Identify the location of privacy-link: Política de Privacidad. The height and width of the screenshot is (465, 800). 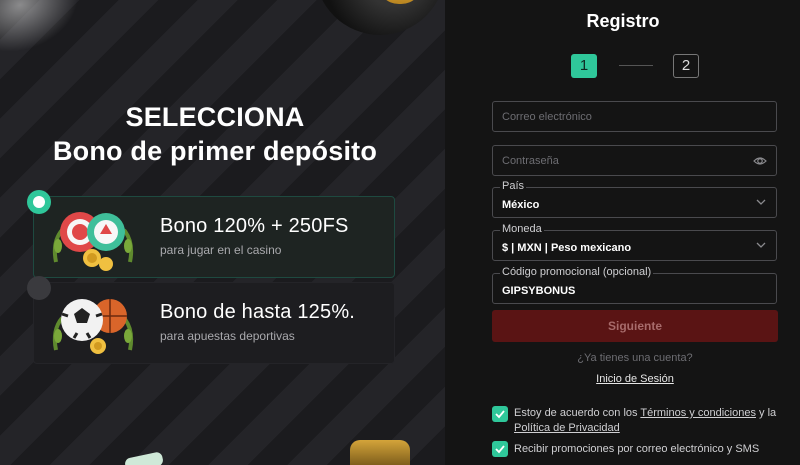
(567, 428).